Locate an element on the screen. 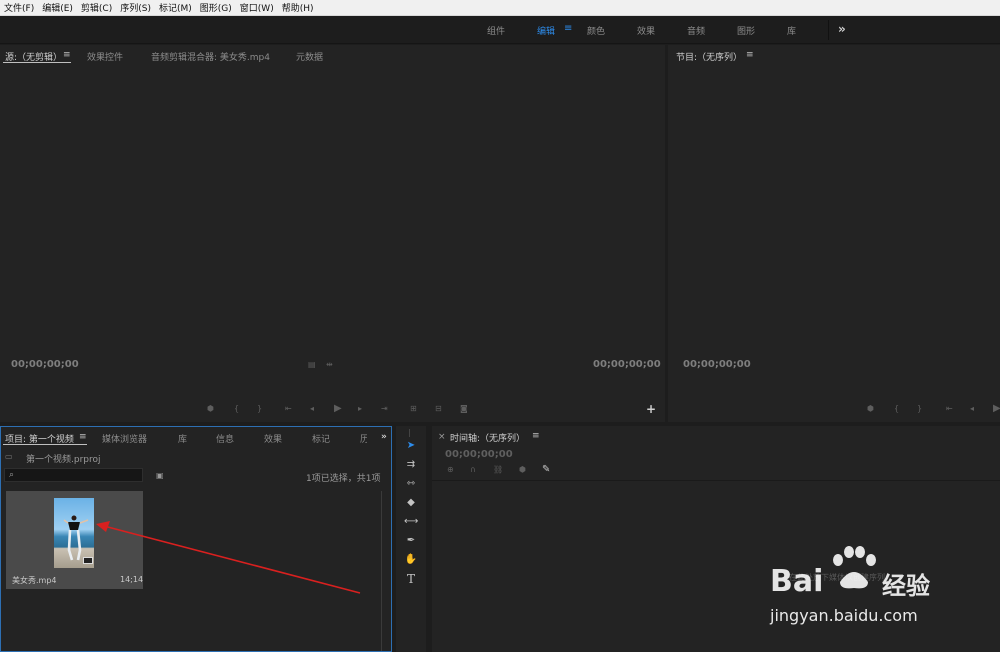 The image size is (1000, 652). baidu-watermark: Bai 经验 jingyan.baidu.com is located at coordinates (885, 587).